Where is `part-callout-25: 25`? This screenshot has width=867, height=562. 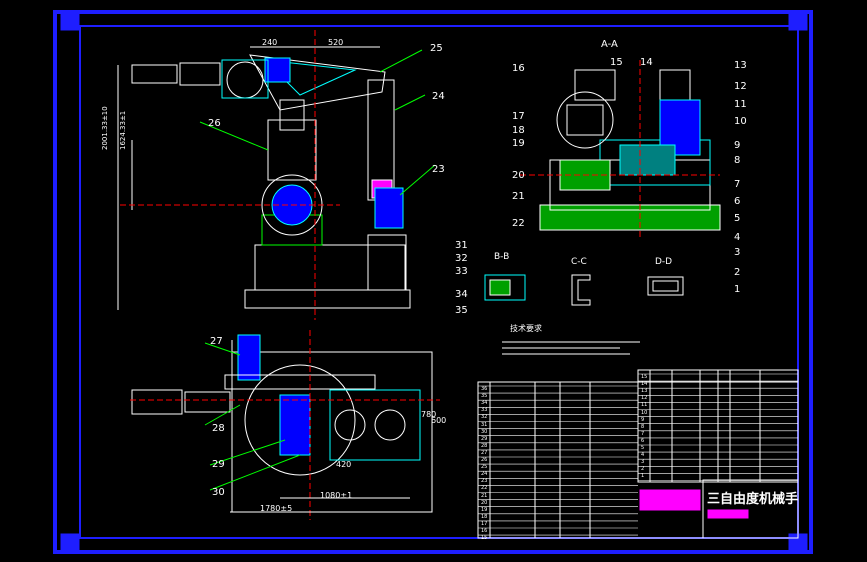
part-callout-25: 25 is located at coordinates (436, 48).